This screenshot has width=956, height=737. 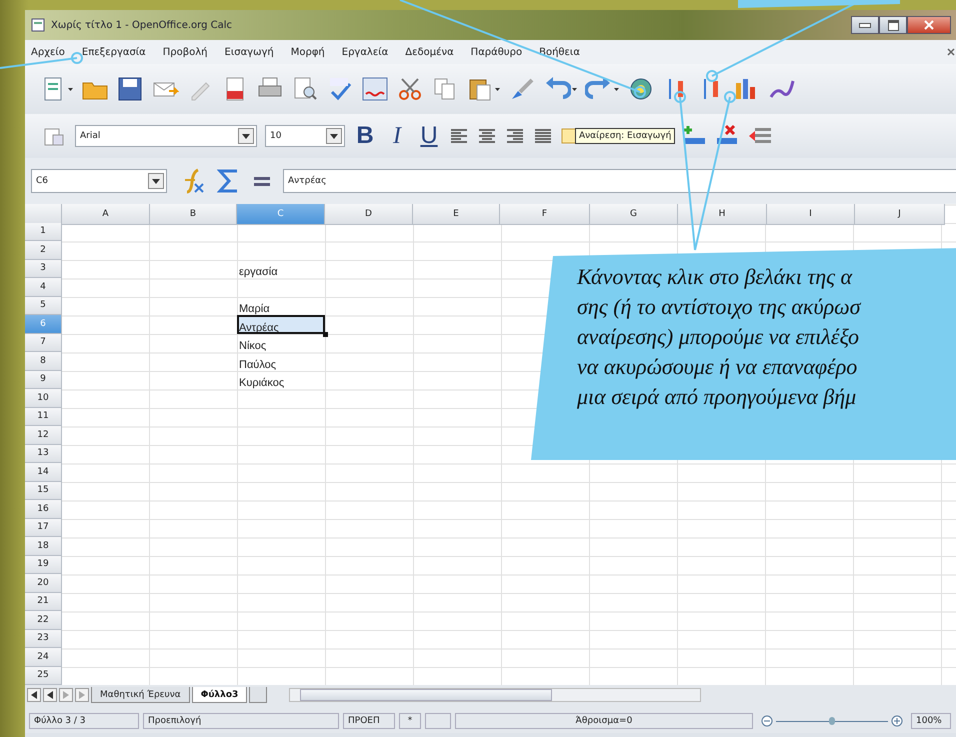 What do you see at coordinates (456, 214) in the screenshot?
I see `column-header: E` at bounding box center [456, 214].